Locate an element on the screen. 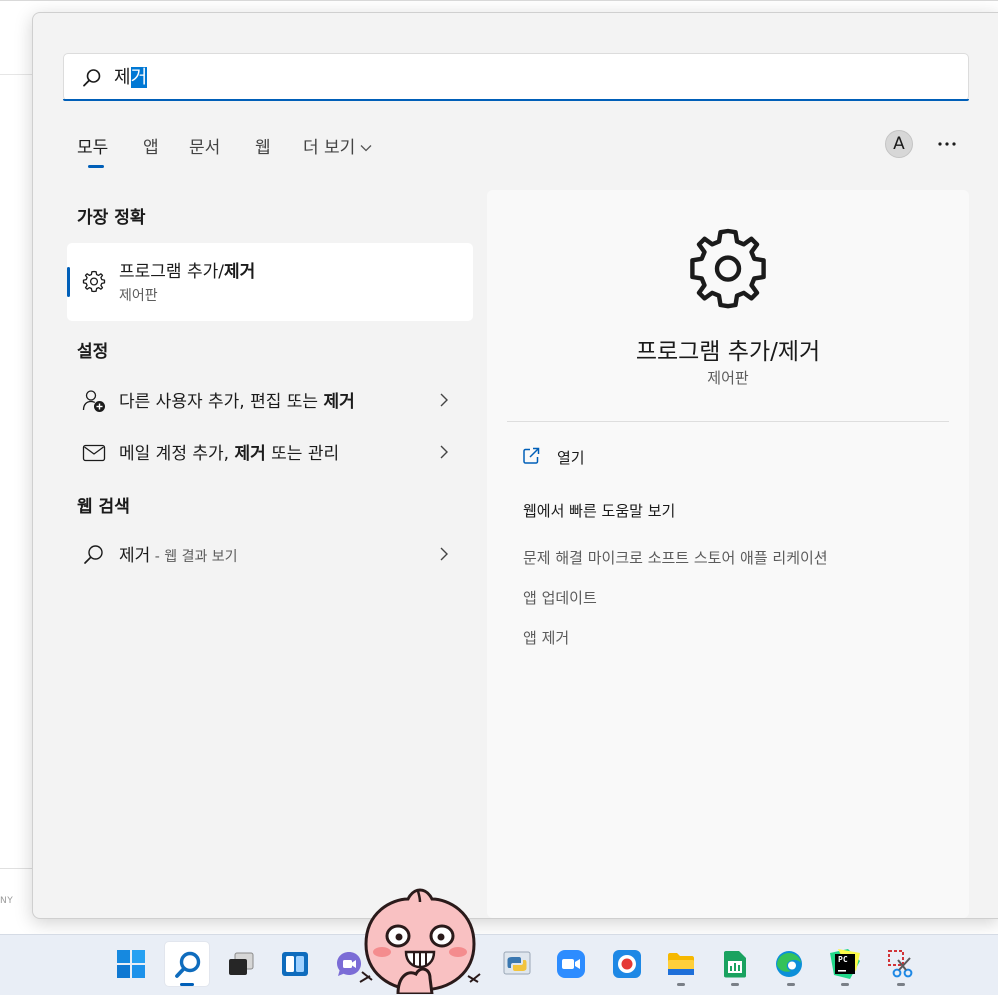 Image resolution: width=998 pixels, height=995 pixels. best-match-subtitle: 제어판 is located at coordinates (138, 296).